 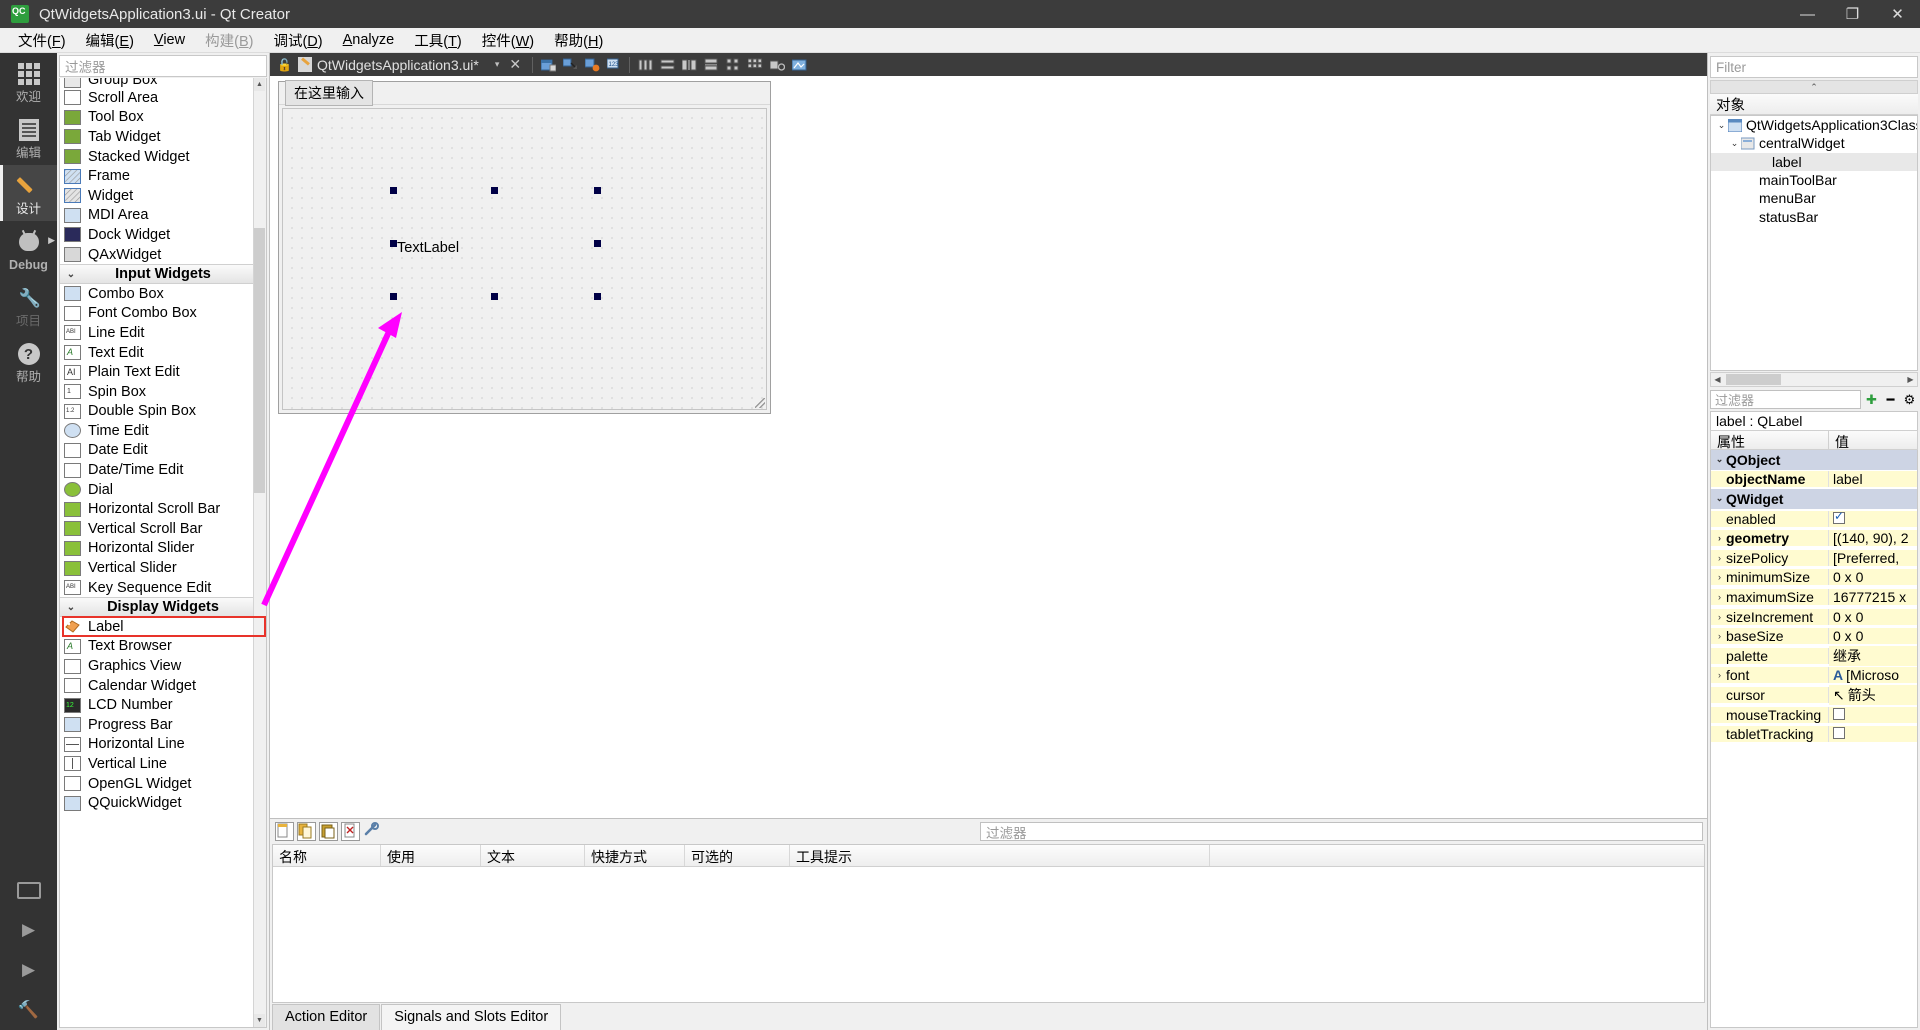 What do you see at coordinates (1814, 125) in the screenshot?
I see `object-tree-item-QtWidgetsApplication3Class: ⌄ QtWidgetsApplication3Class` at bounding box center [1814, 125].